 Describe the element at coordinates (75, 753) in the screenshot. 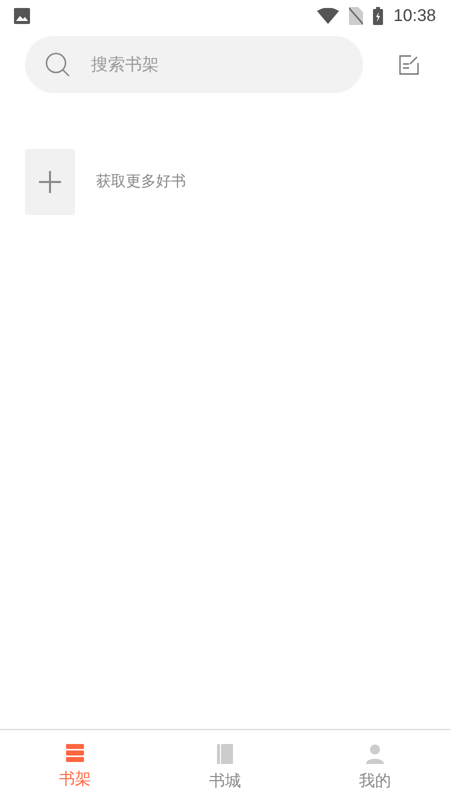

I see `stack-icon` at that location.